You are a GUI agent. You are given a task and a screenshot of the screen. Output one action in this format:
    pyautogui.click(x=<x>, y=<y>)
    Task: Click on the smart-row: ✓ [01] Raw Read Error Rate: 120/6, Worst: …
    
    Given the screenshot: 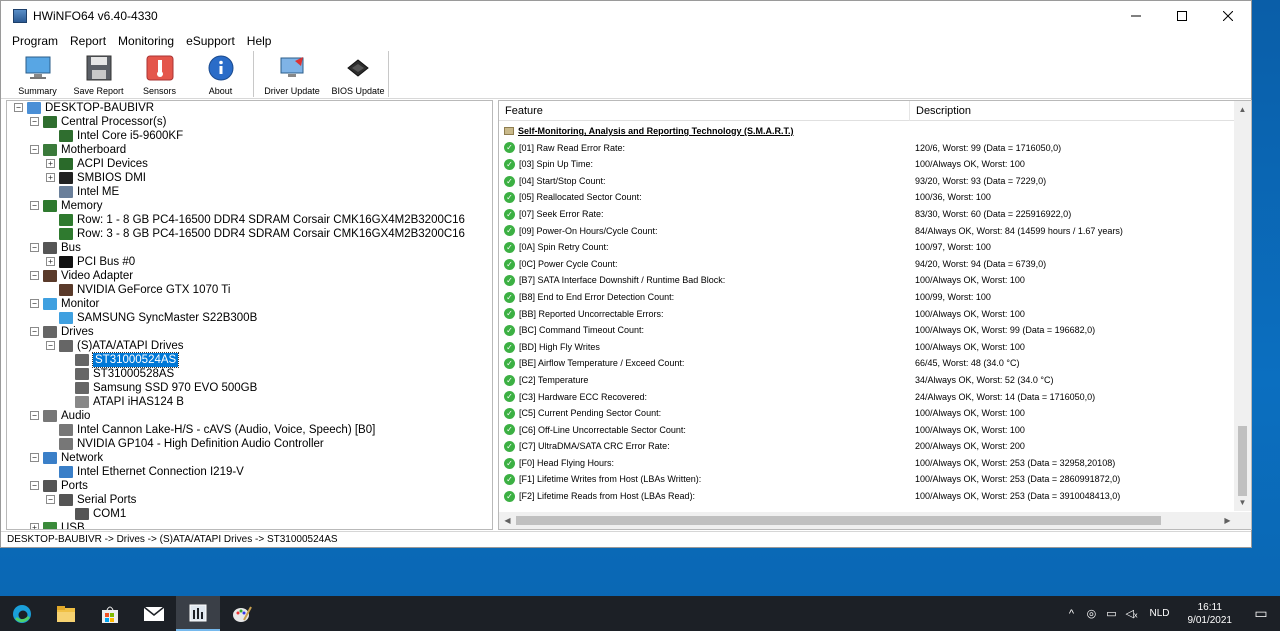 What is the action you would take?
    pyautogui.click(x=867, y=148)
    